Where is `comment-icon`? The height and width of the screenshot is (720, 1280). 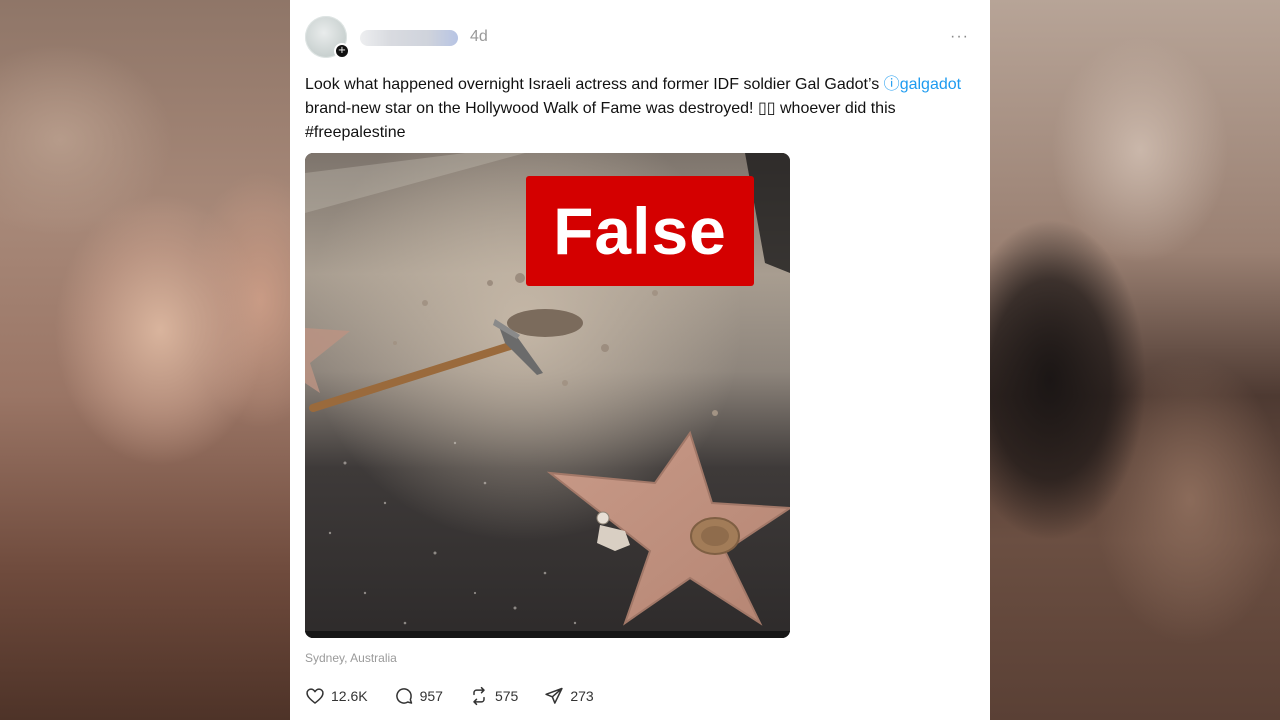
comment-icon is located at coordinates (403, 696).